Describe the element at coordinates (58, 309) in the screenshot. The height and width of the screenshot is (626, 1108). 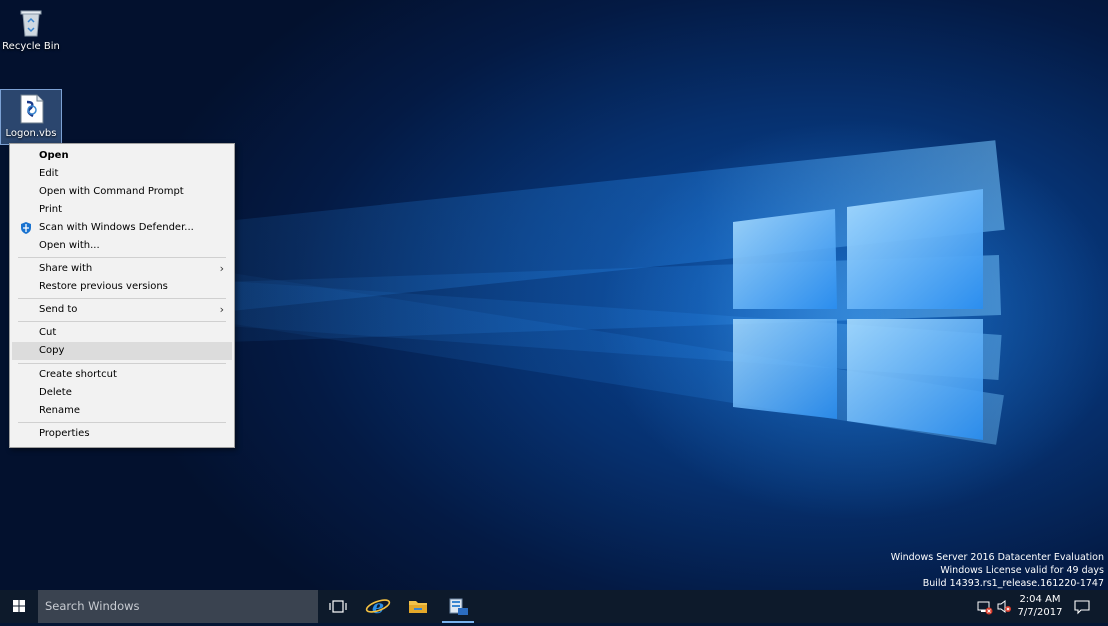
I see `menu-item-label: Send to` at that location.